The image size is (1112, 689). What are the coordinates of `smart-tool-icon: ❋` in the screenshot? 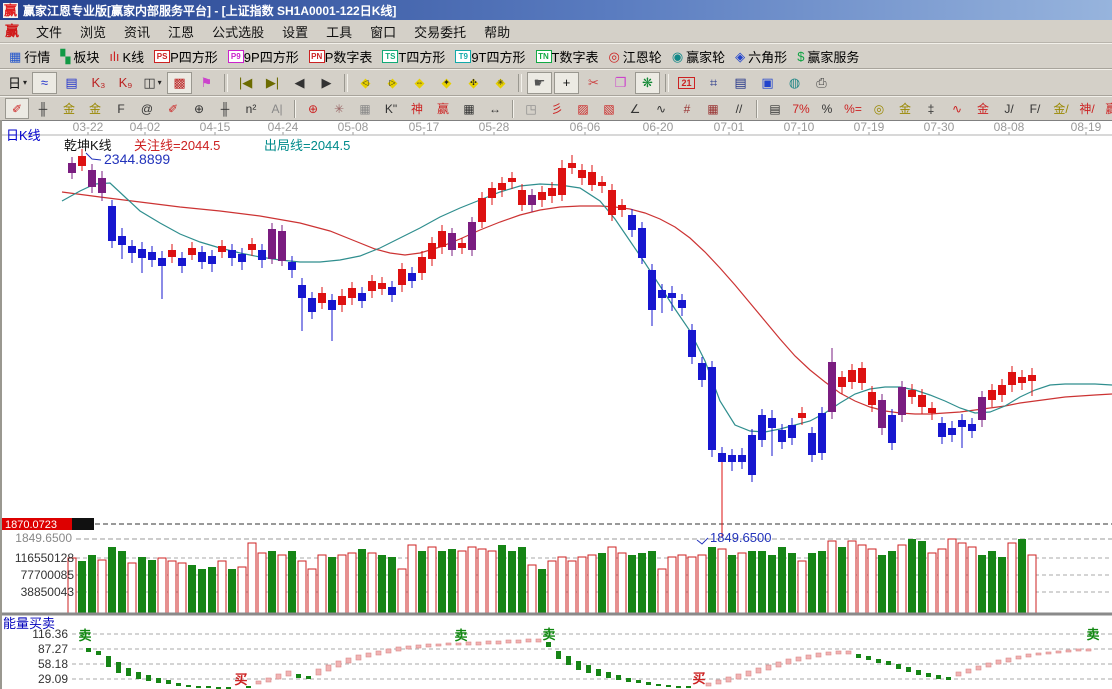 It's located at (647, 82).